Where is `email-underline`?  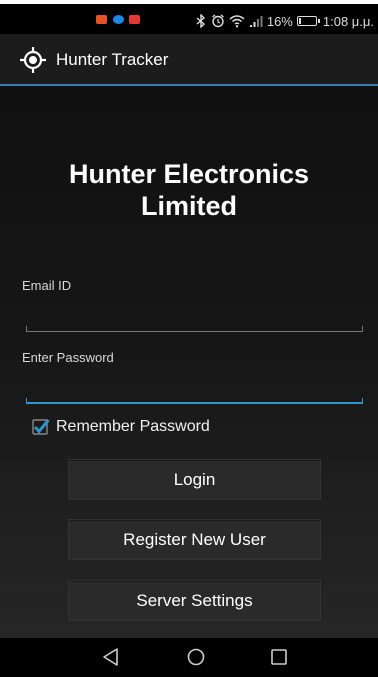
email-underline is located at coordinates (194, 329).